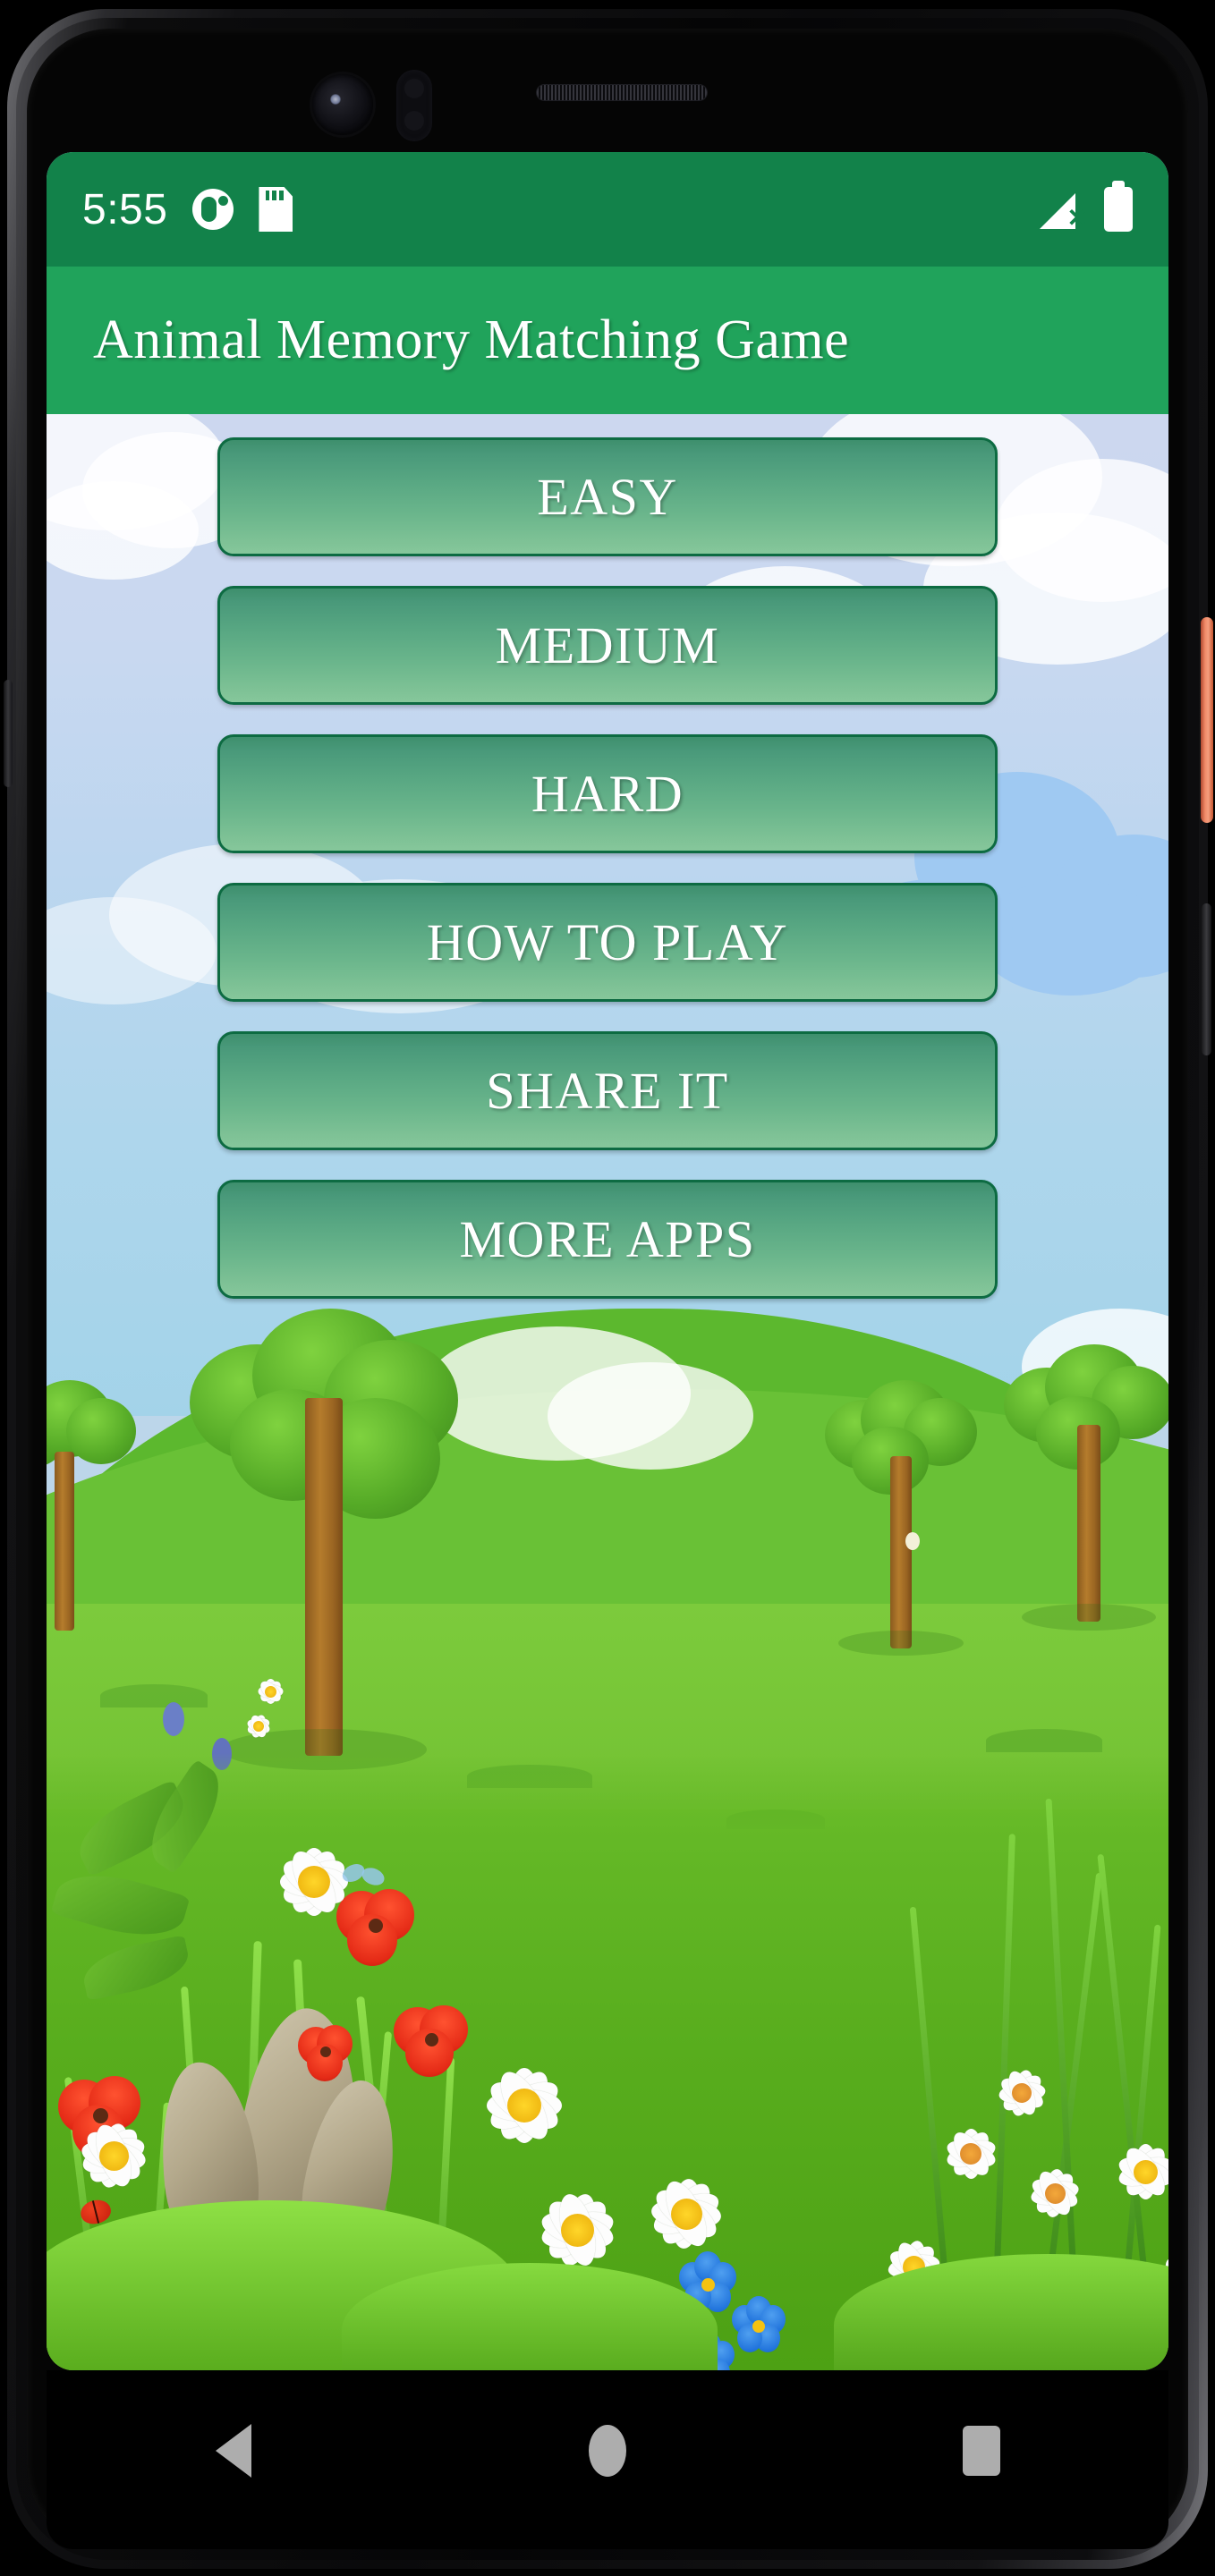  I want to click on easy-button: EASY, so click(608, 496).